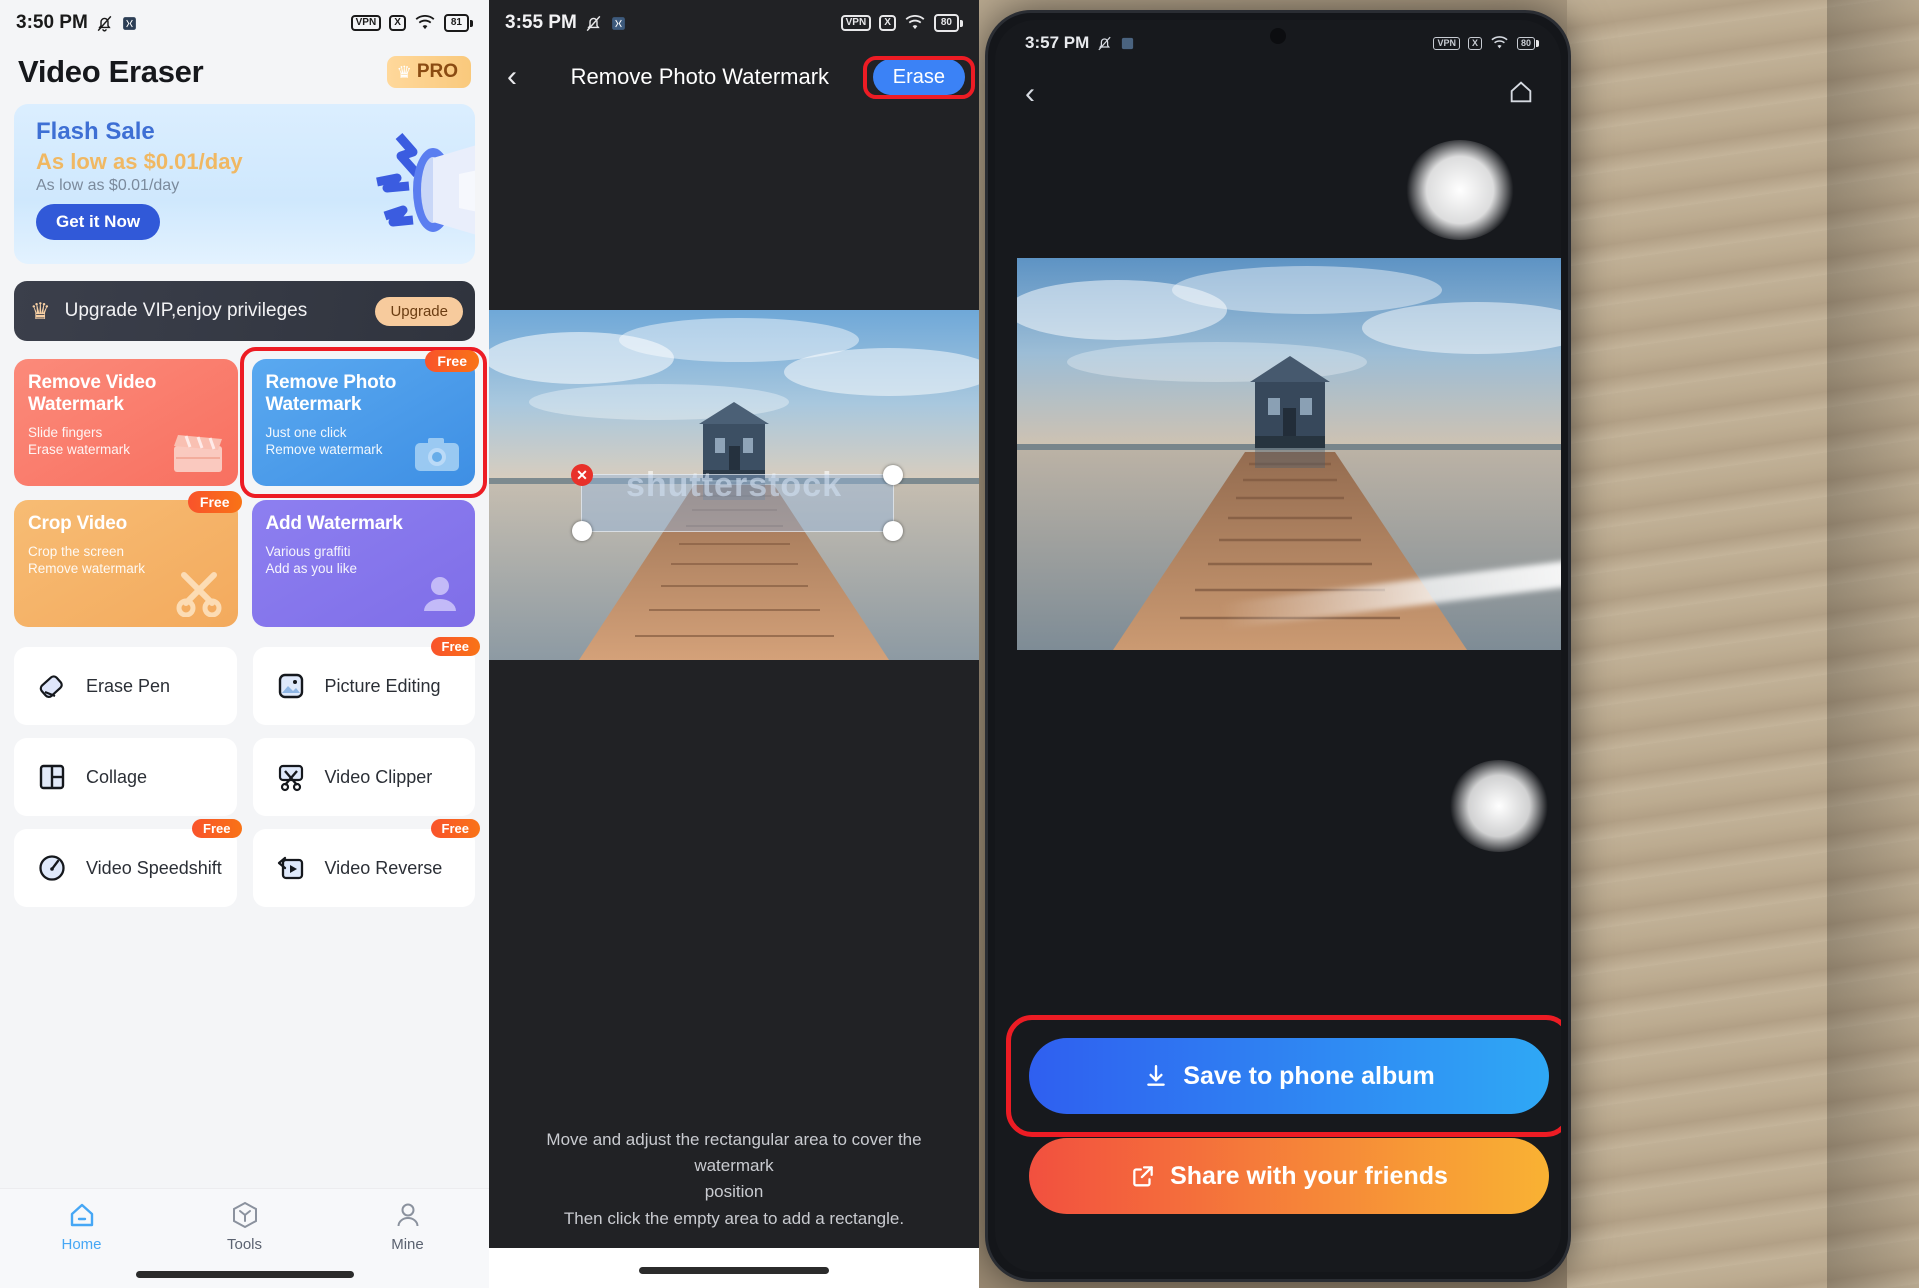  Describe the element at coordinates (437, 454) in the screenshot. I see `camera-icon` at that location.